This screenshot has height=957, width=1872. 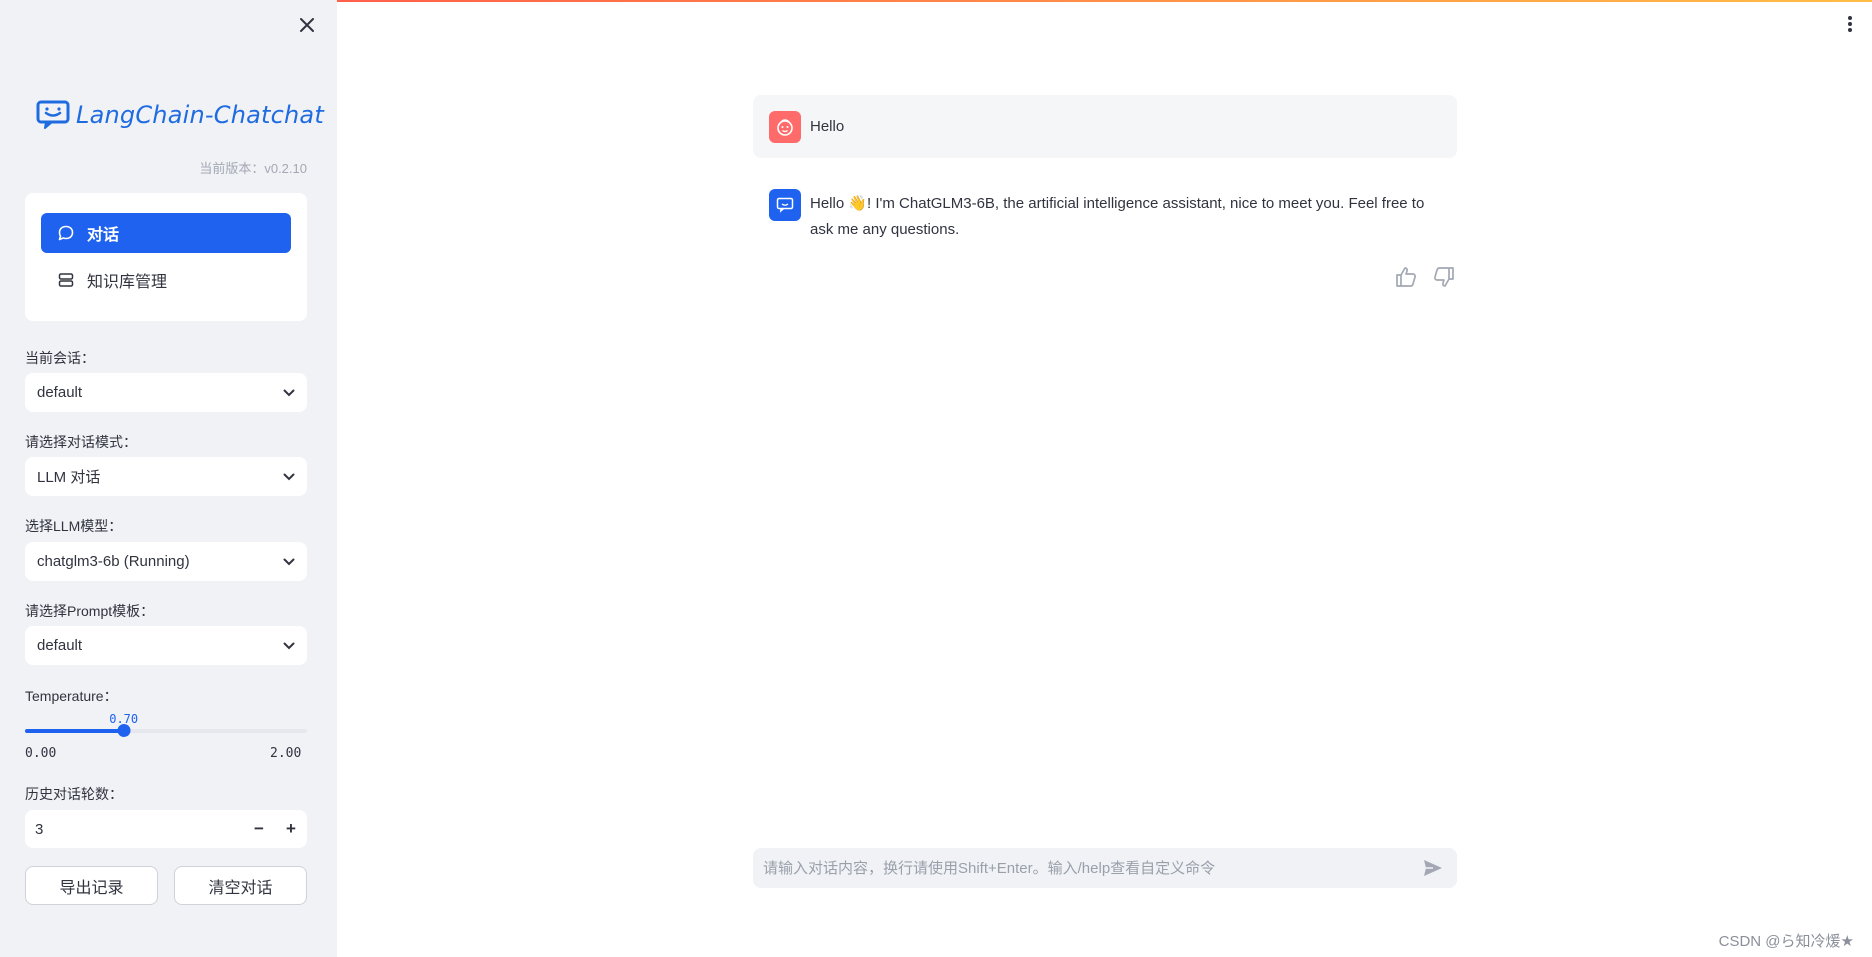 I want to click on thumbs-down-icon, so click(x=1444, y=277).